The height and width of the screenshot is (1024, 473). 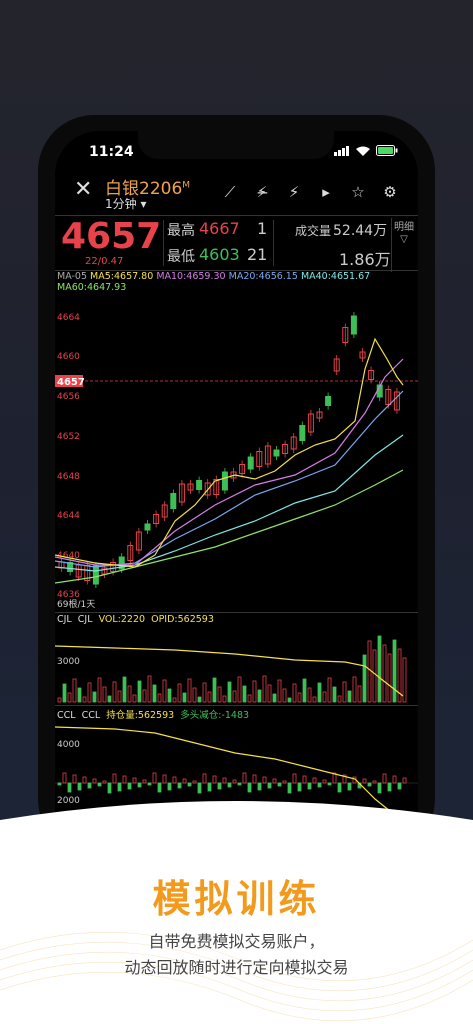 I want to click on y-tick: 4652, so click(x=68, y=437).